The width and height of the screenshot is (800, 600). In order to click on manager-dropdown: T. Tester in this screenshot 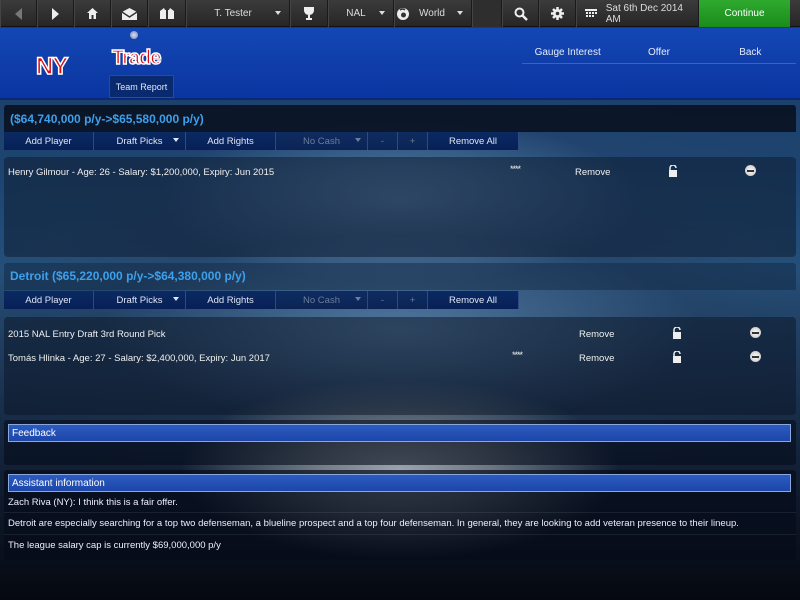, I will do `click(238, 13)`.